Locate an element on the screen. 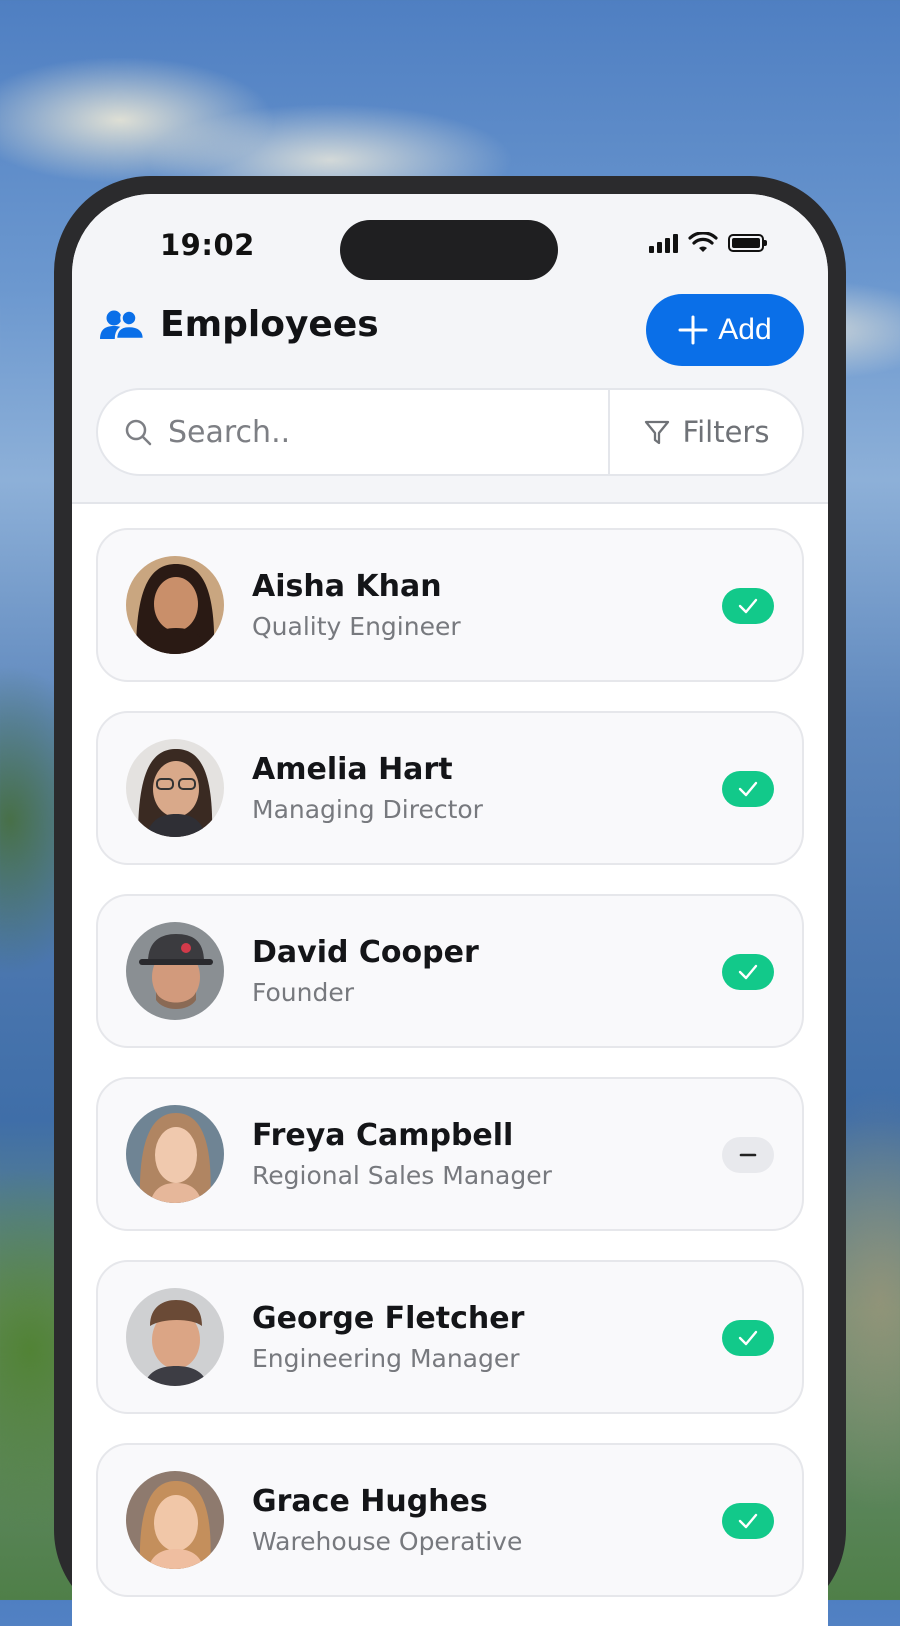  page-header: Employees is located at coordinates (238, 324).